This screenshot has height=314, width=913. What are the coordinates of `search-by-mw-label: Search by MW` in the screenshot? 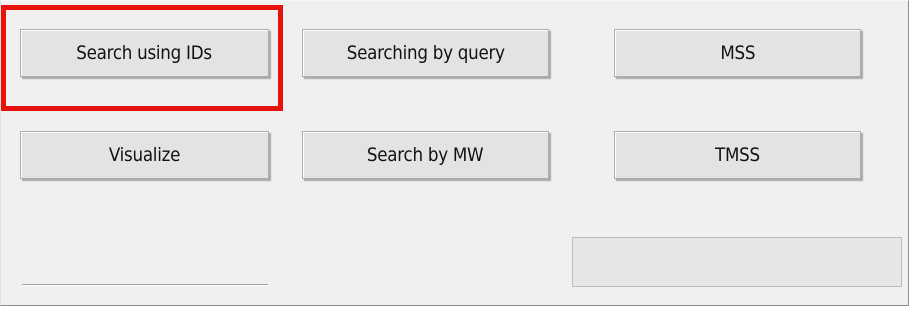 It's located at (425, 155).